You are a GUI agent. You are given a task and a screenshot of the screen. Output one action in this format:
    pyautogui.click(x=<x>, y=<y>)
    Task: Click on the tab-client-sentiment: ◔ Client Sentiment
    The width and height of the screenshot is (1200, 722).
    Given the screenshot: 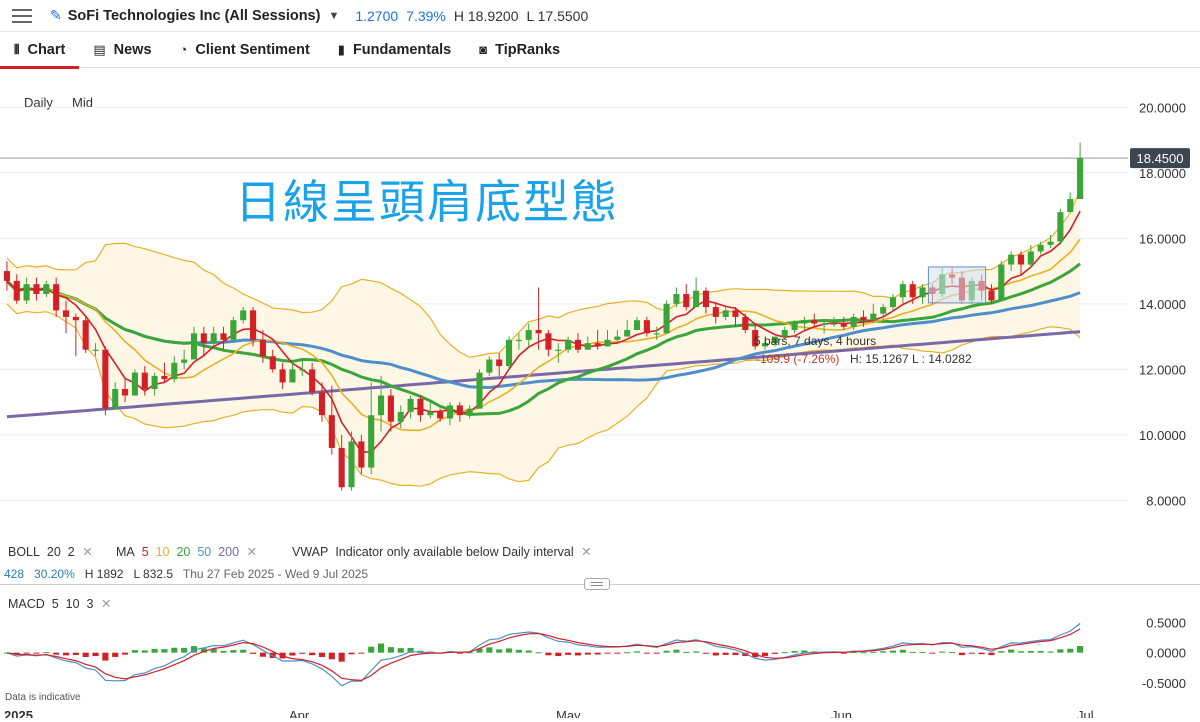 What is the action you would take?
    pyautogui.click(x=245, y=50)
    